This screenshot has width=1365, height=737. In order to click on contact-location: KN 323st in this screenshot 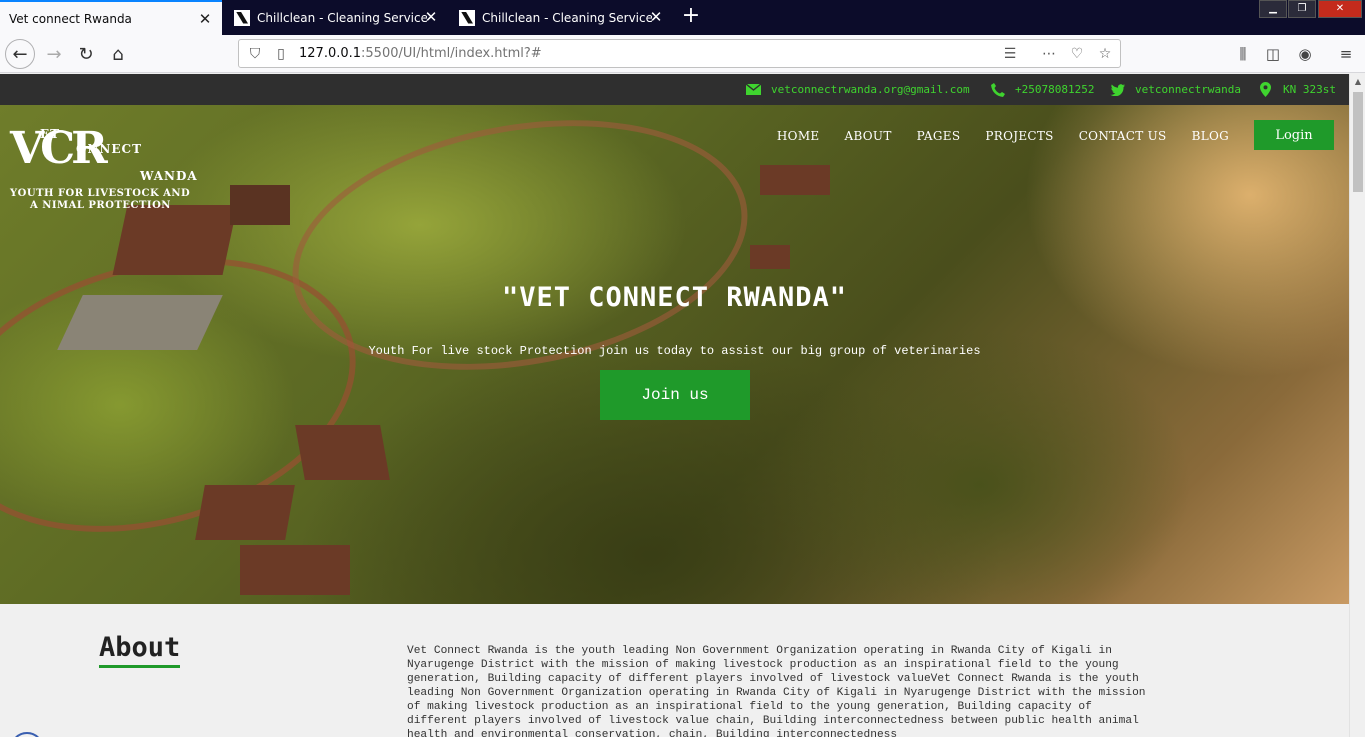, I will do `click(1297, 89)`.